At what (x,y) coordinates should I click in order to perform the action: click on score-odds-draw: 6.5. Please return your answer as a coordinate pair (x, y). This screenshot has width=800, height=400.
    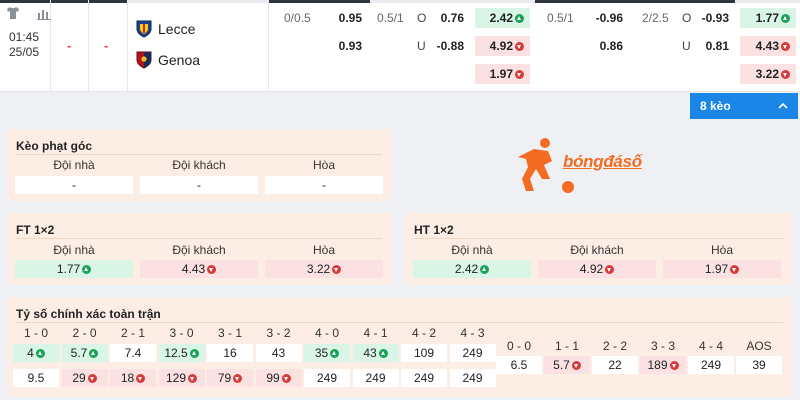
    Looking at the image, I should click on (519, 365).